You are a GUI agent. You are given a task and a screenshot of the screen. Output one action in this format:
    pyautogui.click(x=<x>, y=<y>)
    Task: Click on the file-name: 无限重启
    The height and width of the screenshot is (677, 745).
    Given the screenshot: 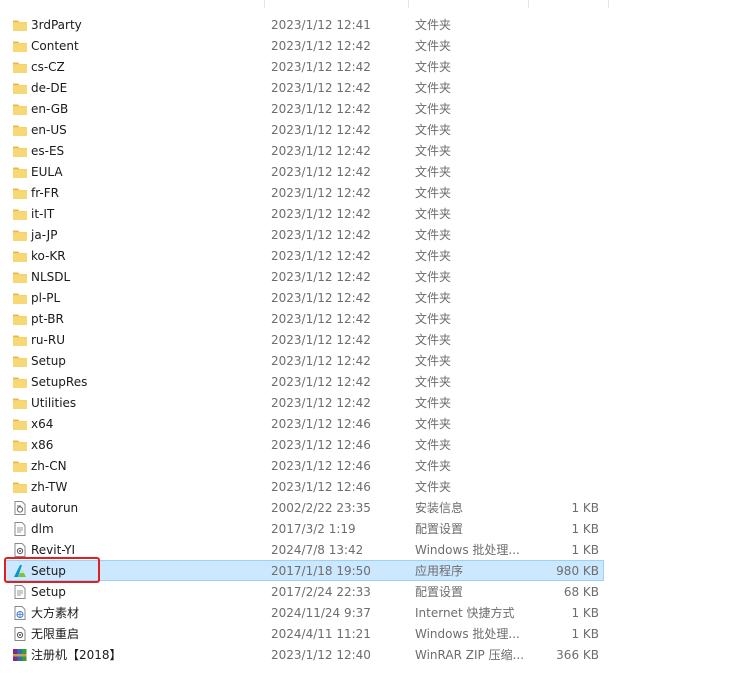 What is the action you would take?
    pyautogui.click(x=55, y=634)
    